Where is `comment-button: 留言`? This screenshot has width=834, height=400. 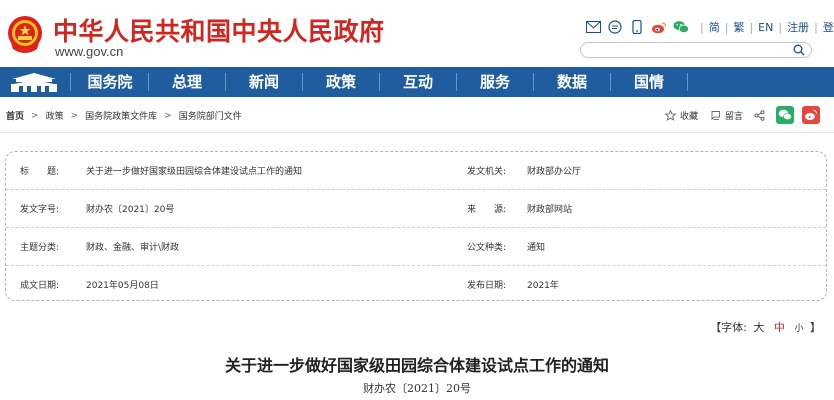
comment-button: 留言 is located at coordinates (734, 115).